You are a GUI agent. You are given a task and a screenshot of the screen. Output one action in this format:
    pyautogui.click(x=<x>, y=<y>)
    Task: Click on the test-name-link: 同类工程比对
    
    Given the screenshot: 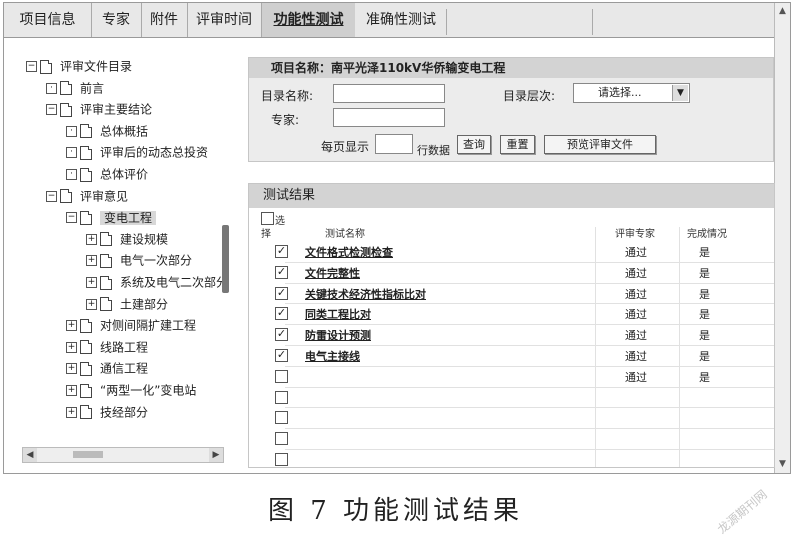 What is the action you would take?
    pyautogui.click(x=338, y=314)
    